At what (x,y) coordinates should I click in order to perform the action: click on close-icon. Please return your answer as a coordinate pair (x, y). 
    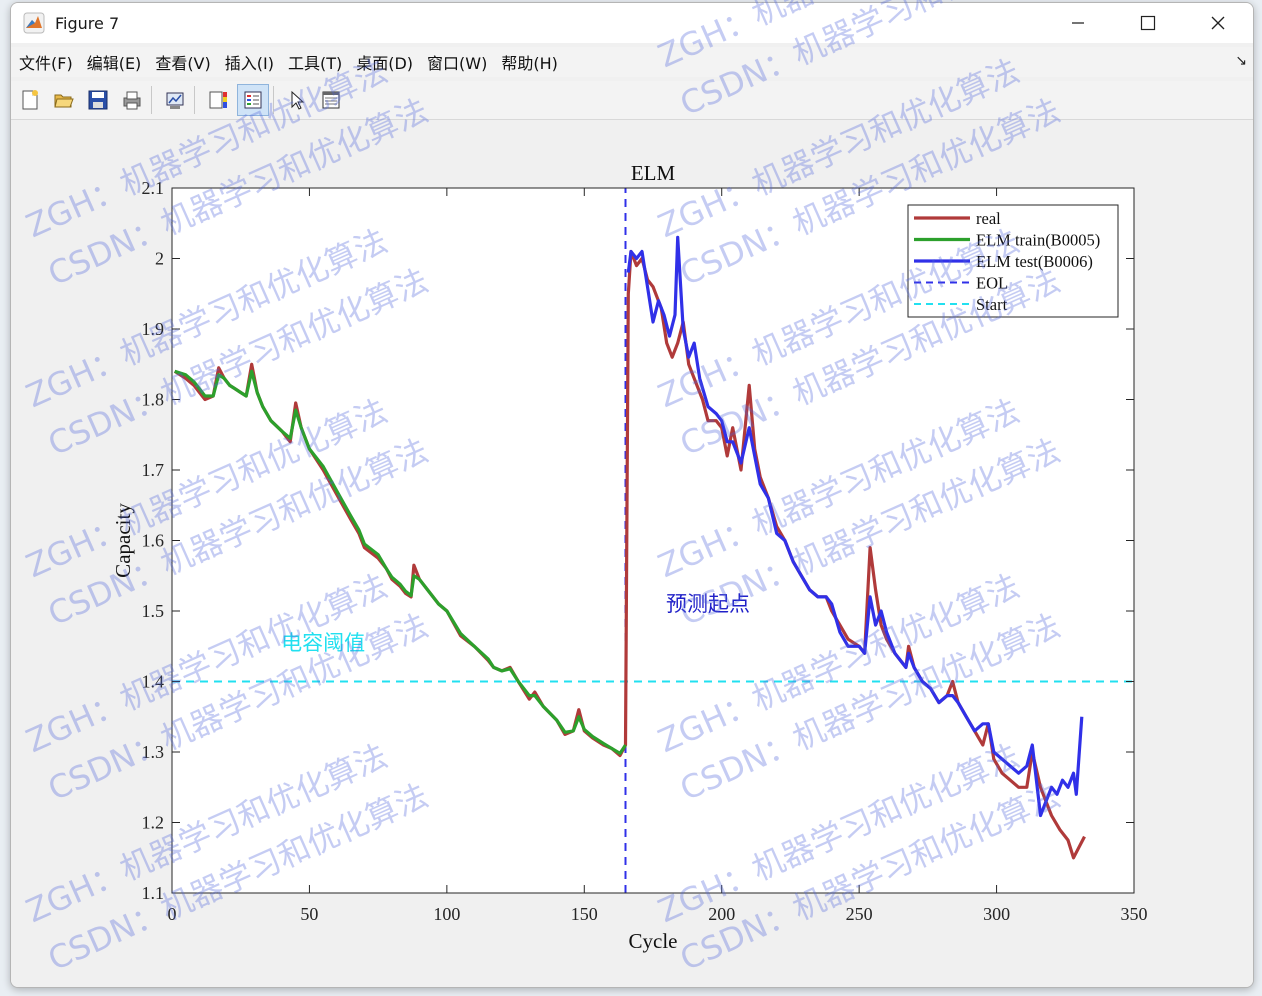
    Looking at the image, I should click on (1218, 23).